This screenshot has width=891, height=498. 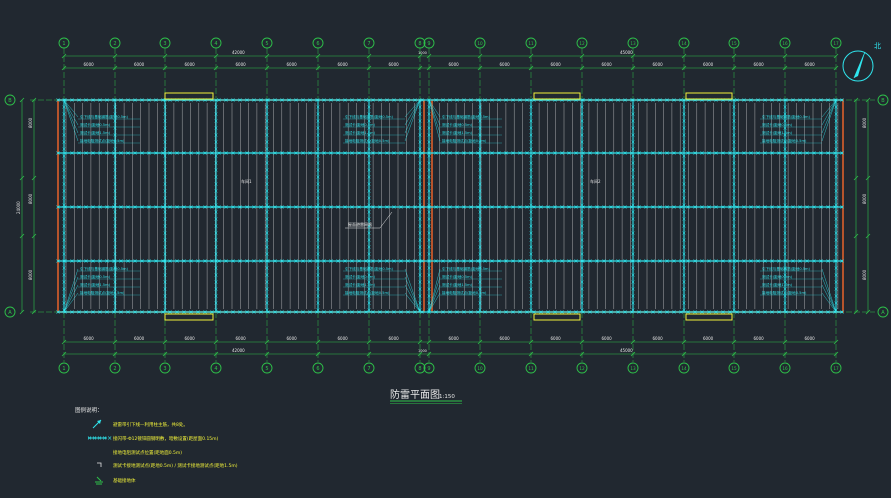 What do you see at coordinates (266, 369) in the screenshot?
I see `axis-bubble-label: 5` at bounding box center [266, 369].